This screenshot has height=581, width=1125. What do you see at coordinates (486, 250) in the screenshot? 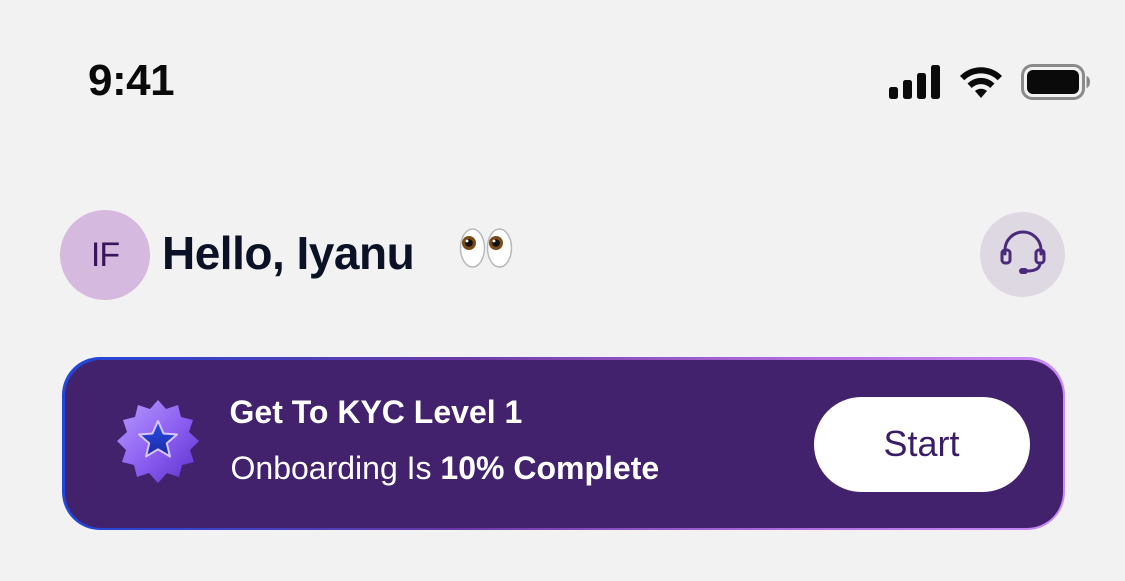
I see `eyes-icon` at bounding box center [486, 250].